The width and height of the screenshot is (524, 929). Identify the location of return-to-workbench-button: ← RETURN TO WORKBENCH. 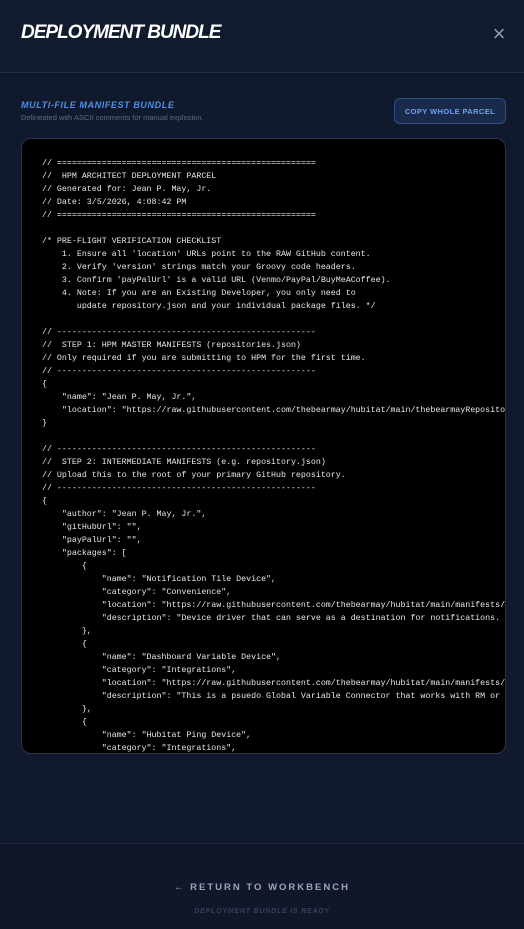
(262, 889).